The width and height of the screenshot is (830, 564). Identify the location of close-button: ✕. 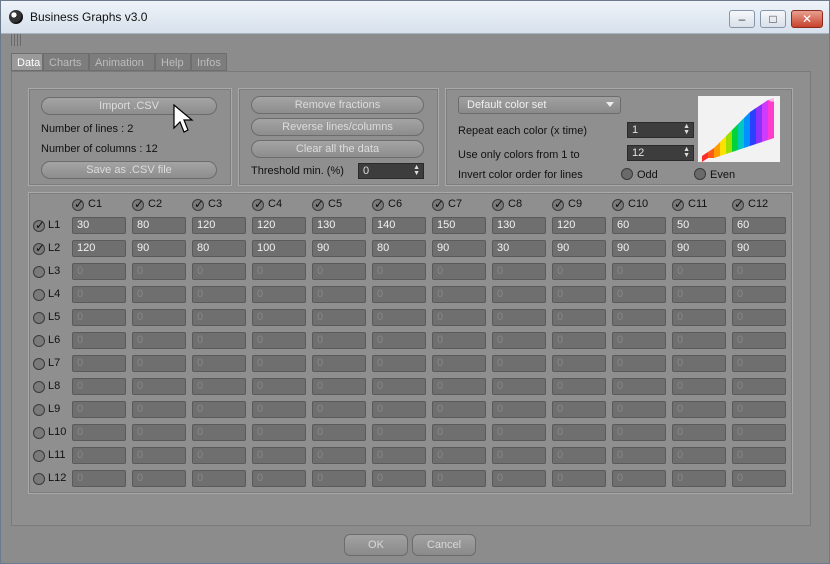
(807, 19).